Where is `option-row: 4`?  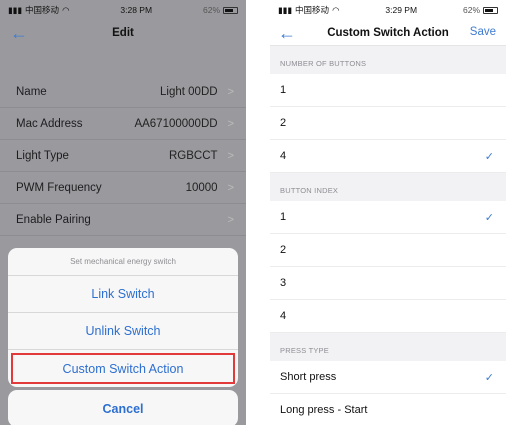 option-row: 4 is located at coordinates (388, 316).